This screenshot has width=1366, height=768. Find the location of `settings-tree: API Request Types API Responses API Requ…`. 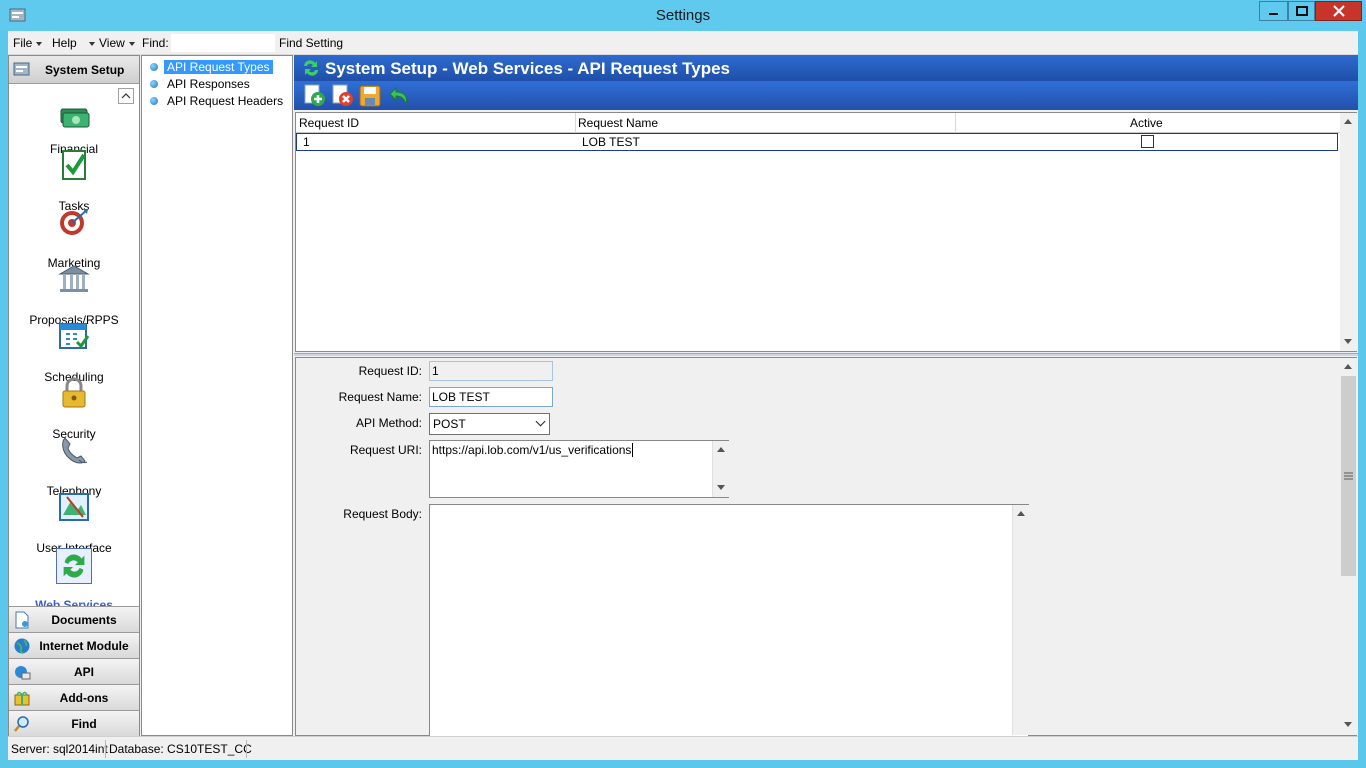

settings-tree: API Request Types API Responses API Requ… is located at coordinates (217, 395).